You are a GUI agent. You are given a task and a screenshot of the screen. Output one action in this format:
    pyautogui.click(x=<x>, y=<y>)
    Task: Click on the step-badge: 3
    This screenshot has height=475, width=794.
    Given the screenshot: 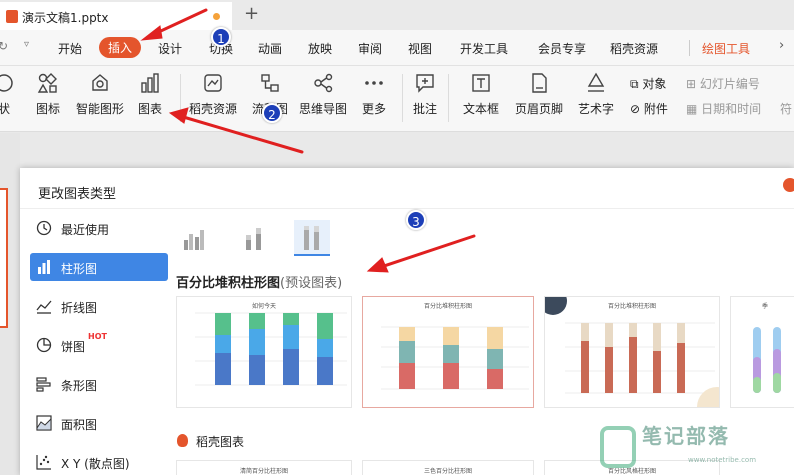 What is the action you would take?
    pyautogui.click(x=416, y=220)
    